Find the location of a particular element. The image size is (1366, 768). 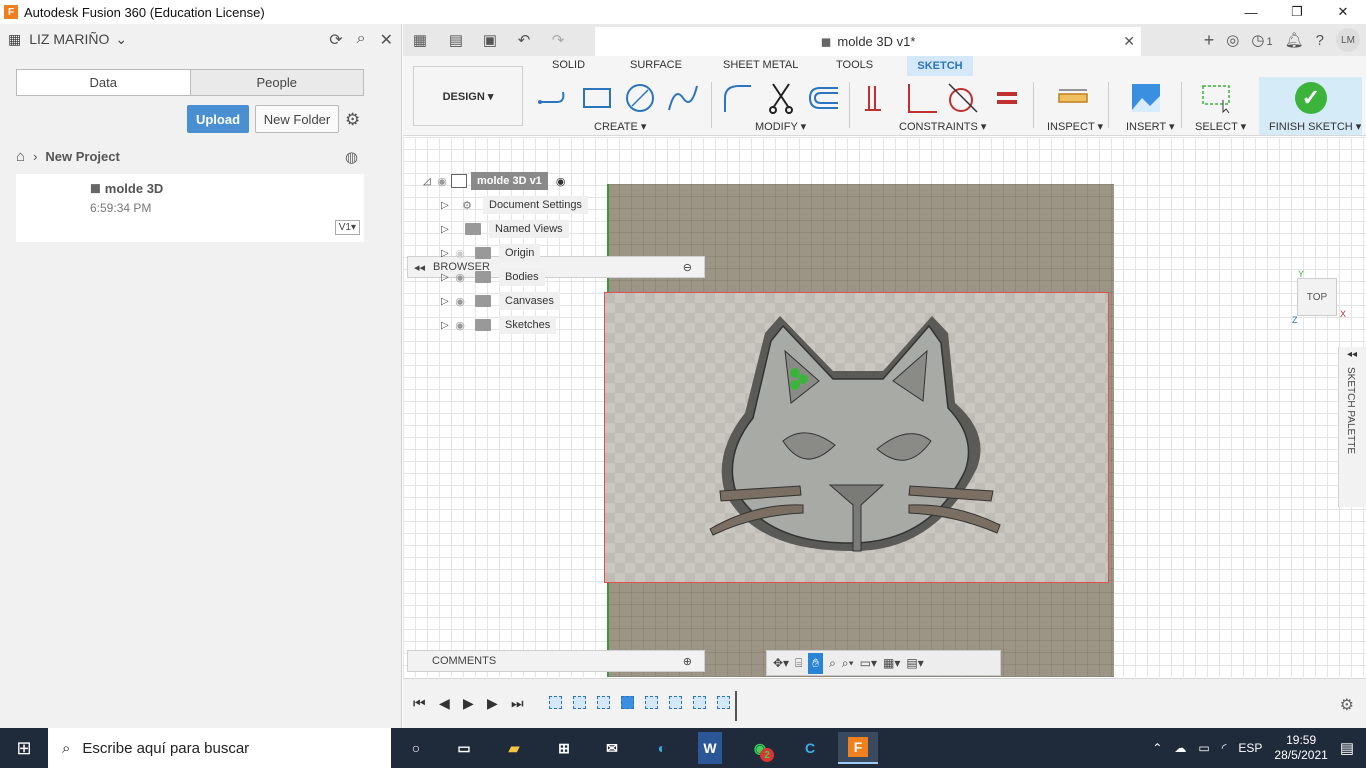

offset-tool-icon is located at coordinates (824, 98).